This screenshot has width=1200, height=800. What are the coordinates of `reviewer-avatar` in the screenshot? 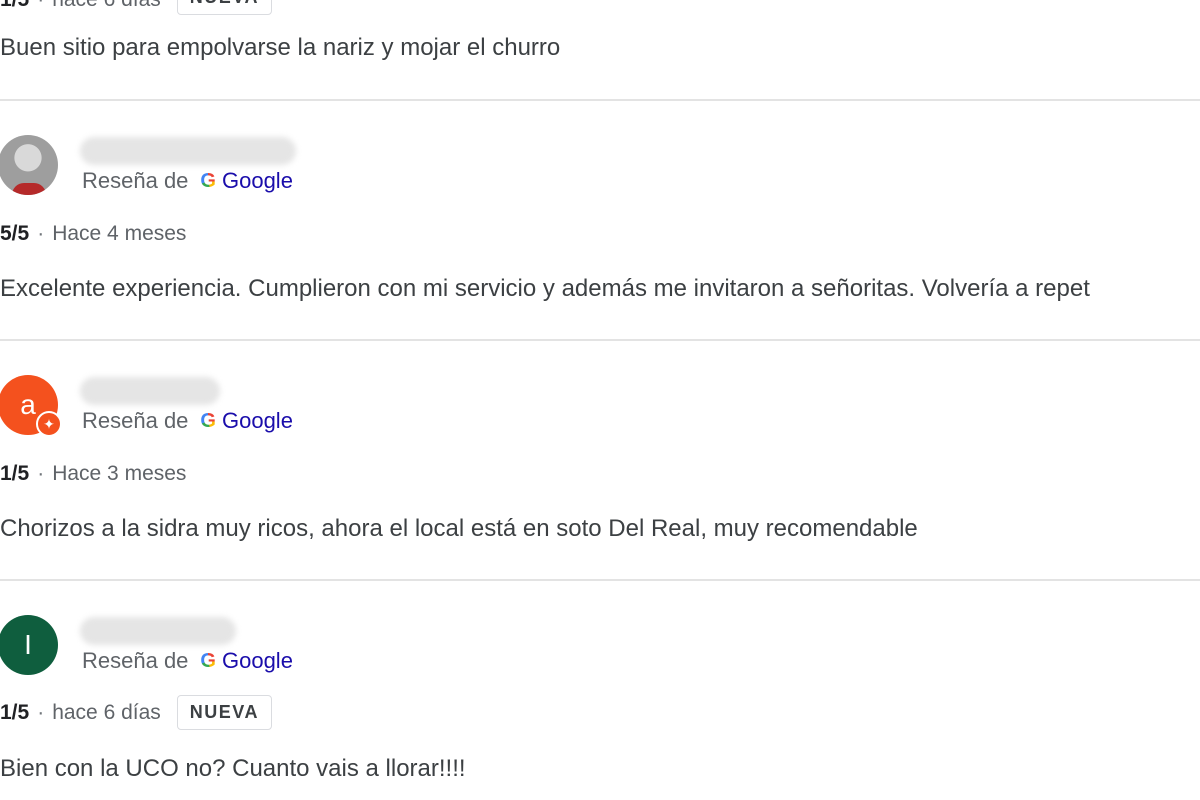 It's located at (29, 165).